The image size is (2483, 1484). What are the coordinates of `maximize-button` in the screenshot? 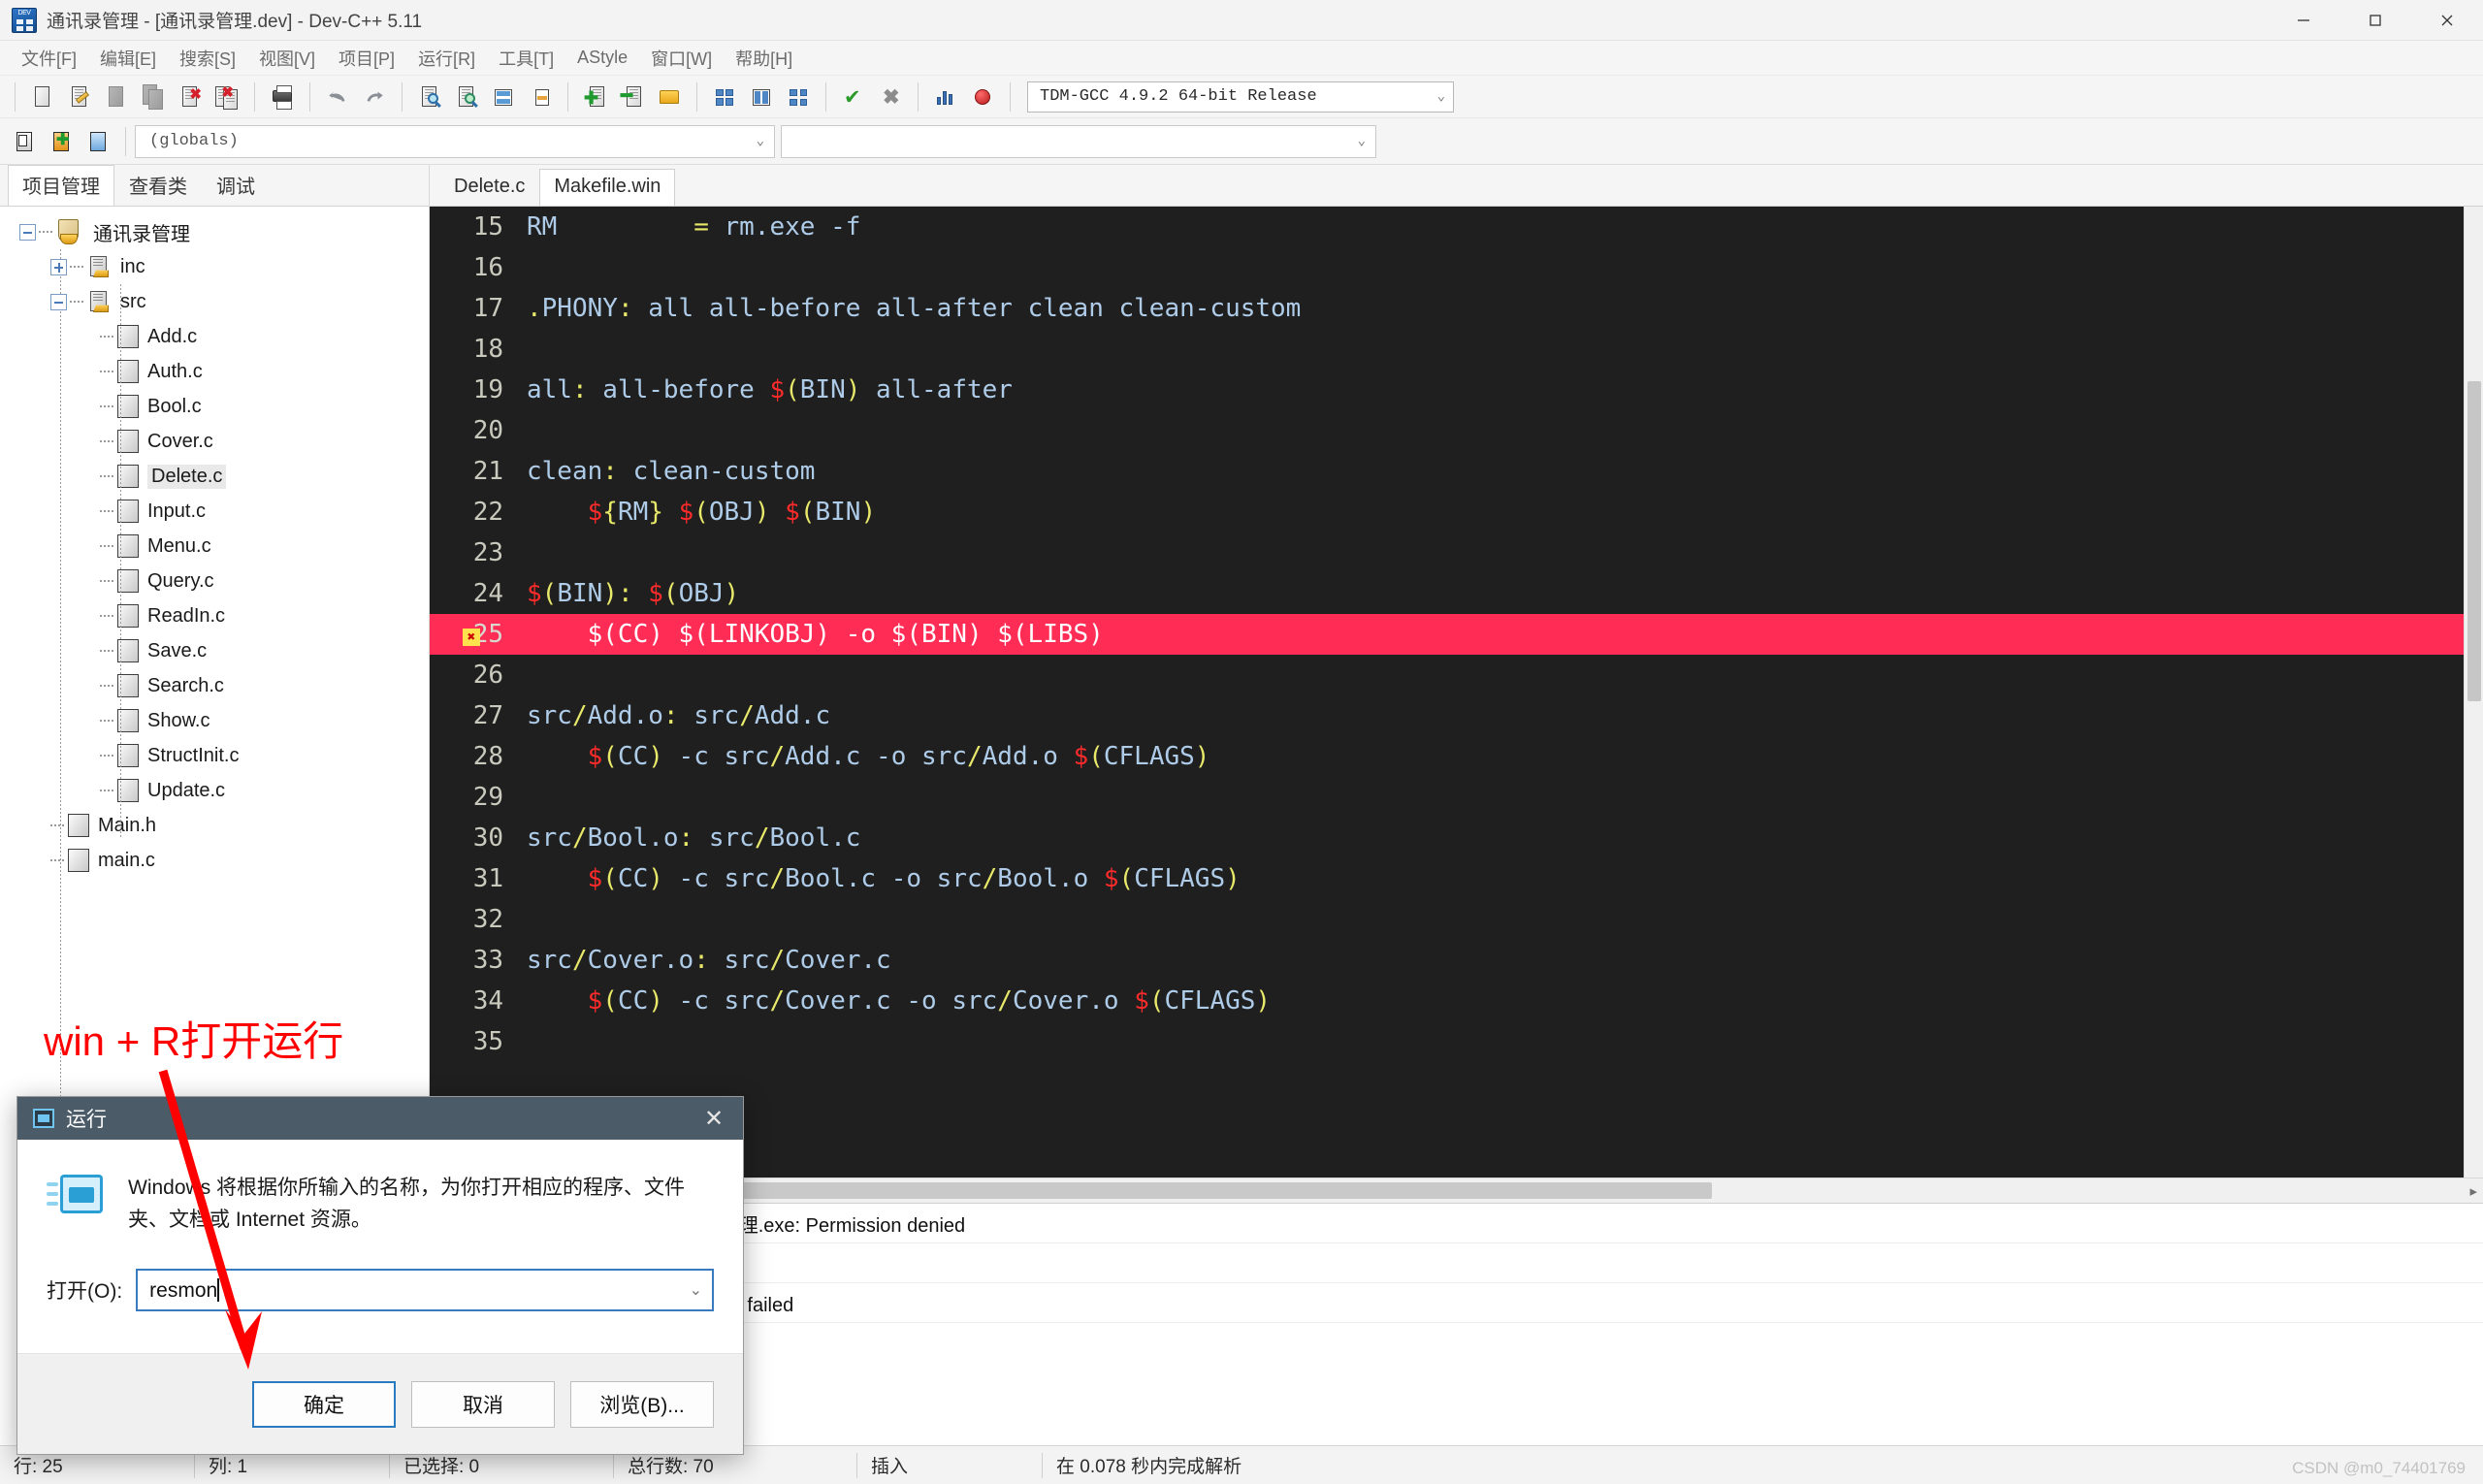 It's located at (2375, 20).